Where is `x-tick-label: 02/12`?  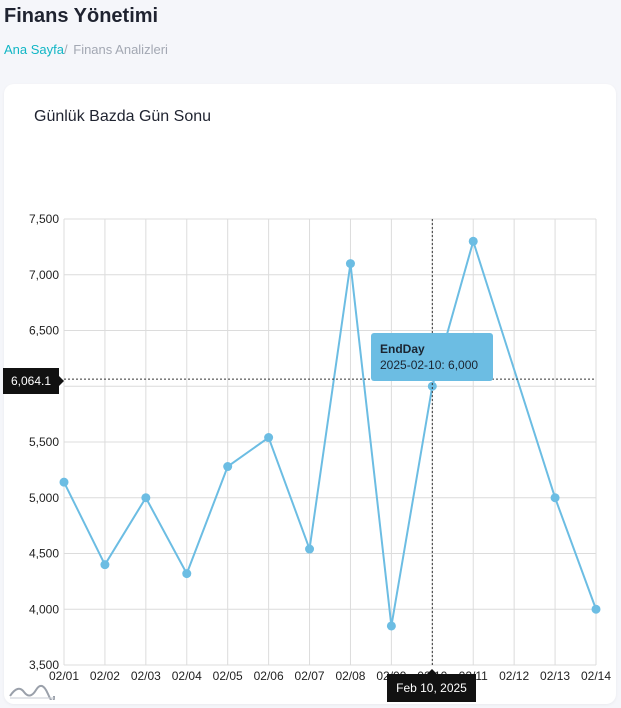
x-tick-label: 02/12 is located at coordinates (514, 676).